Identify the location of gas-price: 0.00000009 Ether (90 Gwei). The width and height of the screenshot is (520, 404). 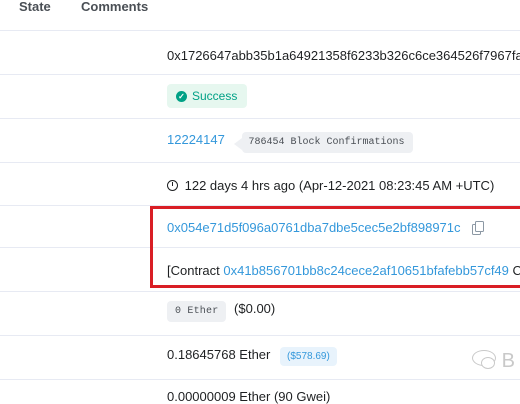
(249, 396).